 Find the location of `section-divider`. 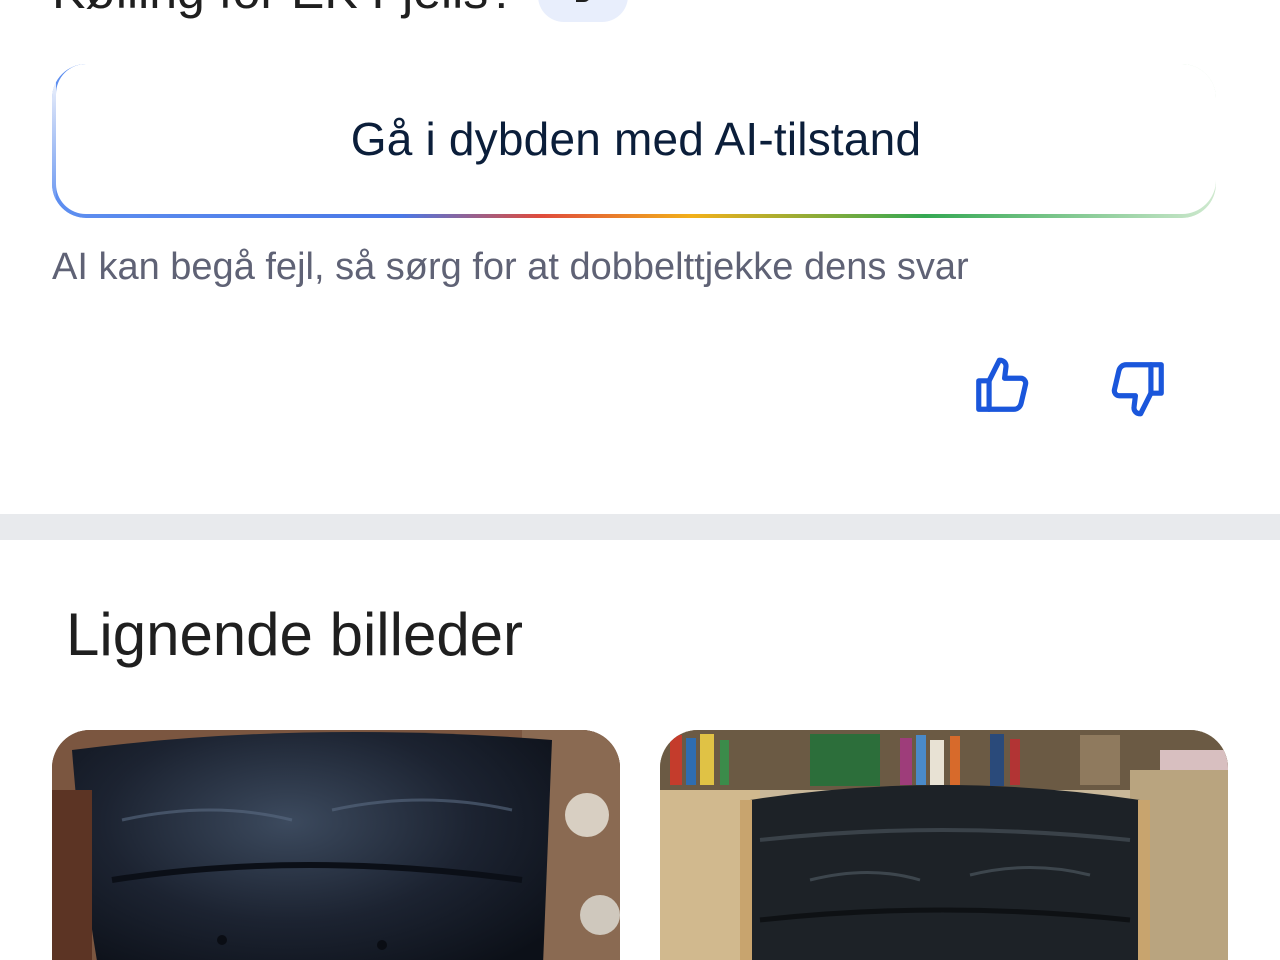

section-divider is located at coordinates (640, 527).